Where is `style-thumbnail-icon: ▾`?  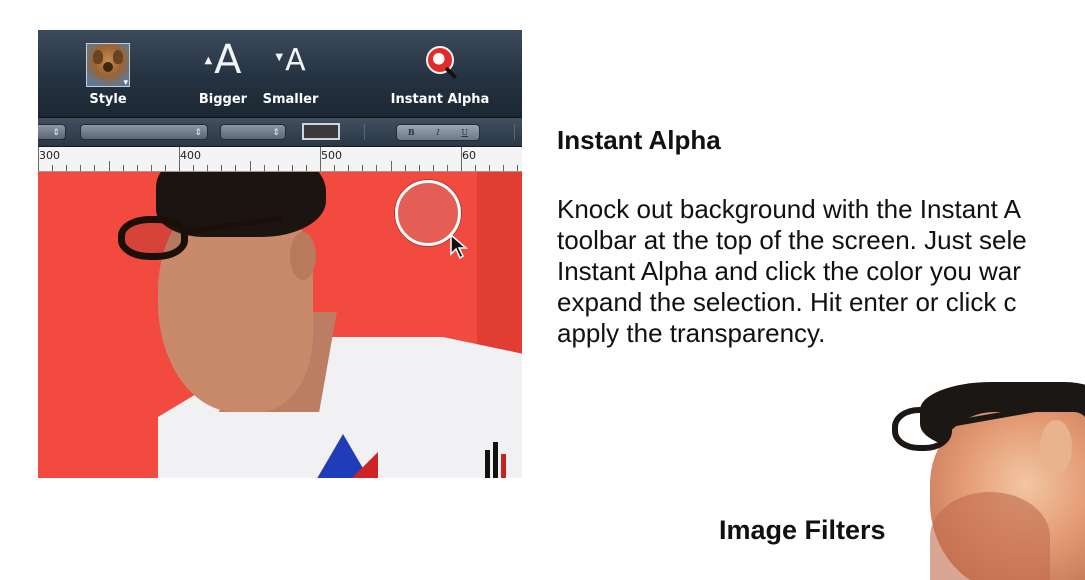 style-thumbnail-icon: ▾ is located at coordinates (108, 65).